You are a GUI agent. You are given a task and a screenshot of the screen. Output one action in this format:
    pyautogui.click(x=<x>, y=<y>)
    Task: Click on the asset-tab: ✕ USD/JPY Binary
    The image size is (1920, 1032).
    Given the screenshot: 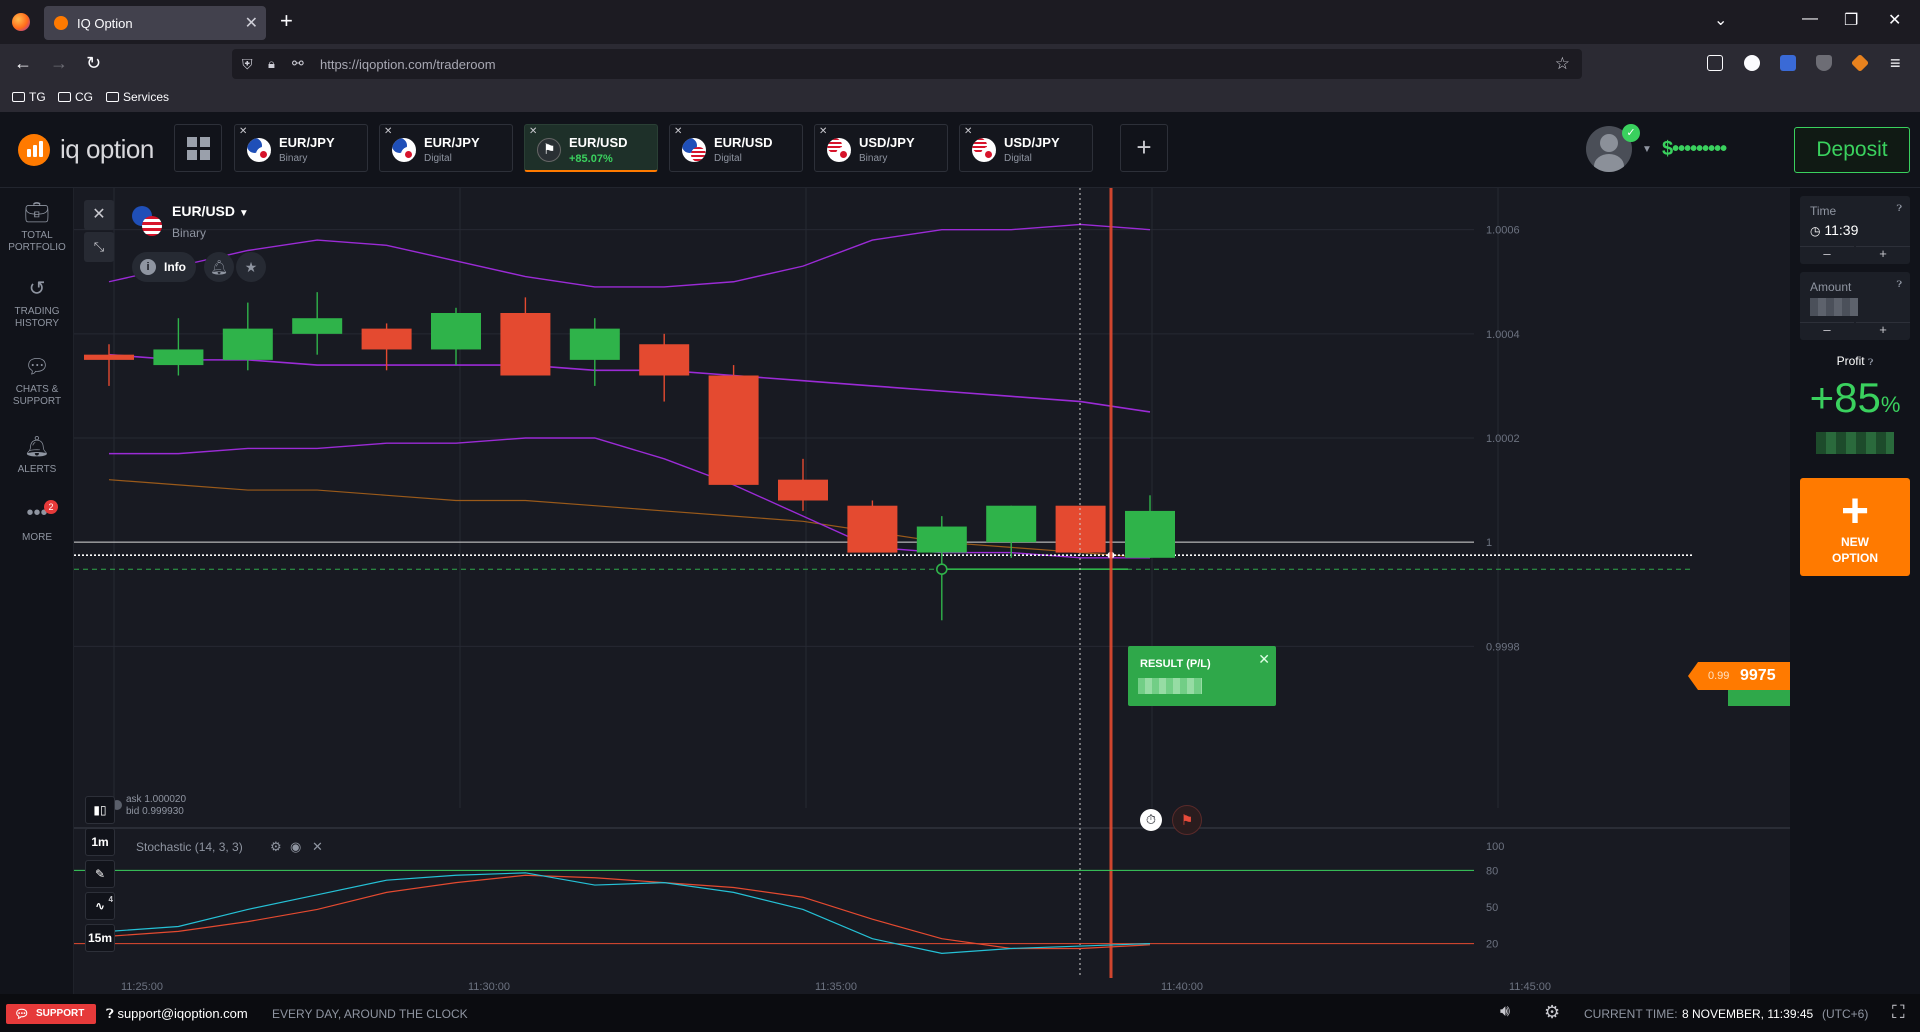 What is the action you would take?
    pyautogui.click(x=881, y=148)
    